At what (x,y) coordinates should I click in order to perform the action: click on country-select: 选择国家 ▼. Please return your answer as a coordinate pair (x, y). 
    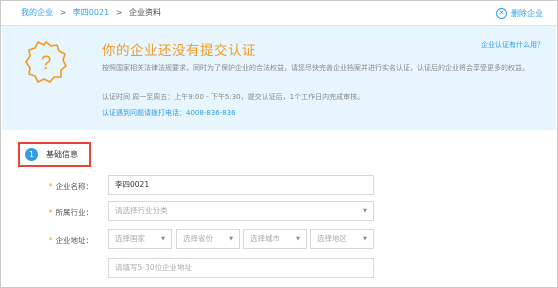
    Looking at the image, I should click on (140, 239).